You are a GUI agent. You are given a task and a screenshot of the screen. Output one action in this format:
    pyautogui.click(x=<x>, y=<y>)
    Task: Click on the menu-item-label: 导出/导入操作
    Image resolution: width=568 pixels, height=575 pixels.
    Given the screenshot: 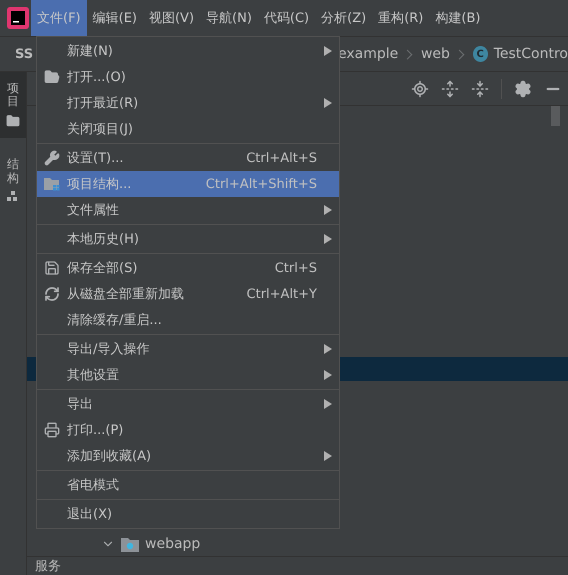 What is the action you would take?
    pyautogui.click(x=108, y=349)
    